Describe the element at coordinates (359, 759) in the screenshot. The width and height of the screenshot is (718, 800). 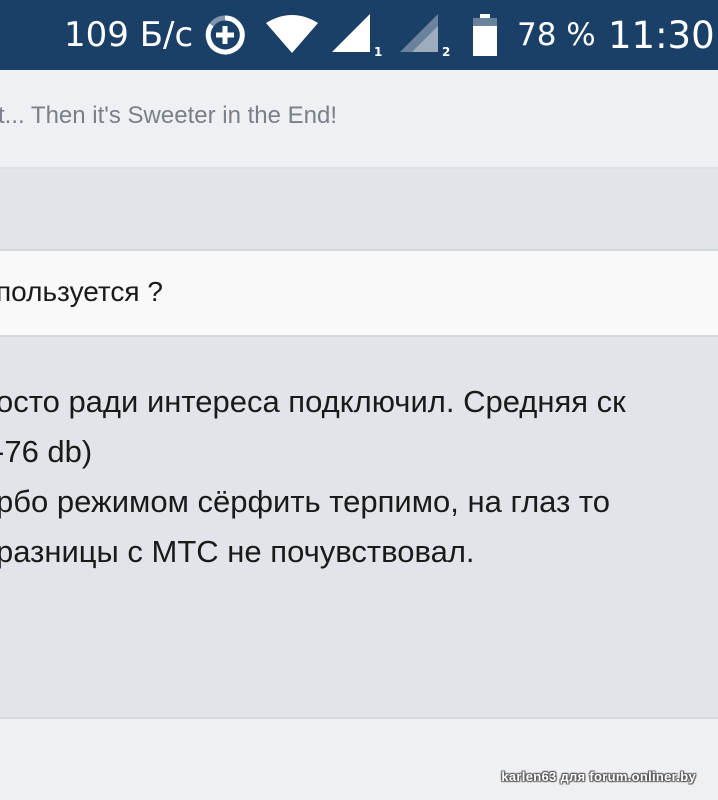
I see `post-footer: karlen63 для forum.onliner.by` at that location.